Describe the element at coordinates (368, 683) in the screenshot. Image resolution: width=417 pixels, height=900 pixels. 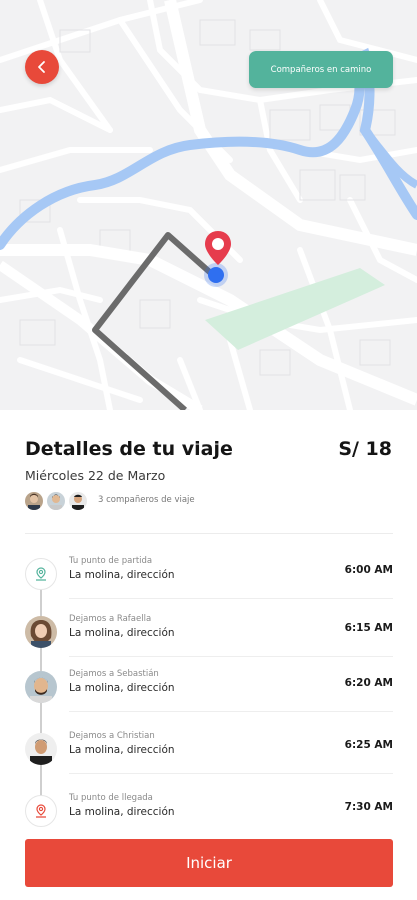
I see `stop-time: 6:20 AM` at that location.